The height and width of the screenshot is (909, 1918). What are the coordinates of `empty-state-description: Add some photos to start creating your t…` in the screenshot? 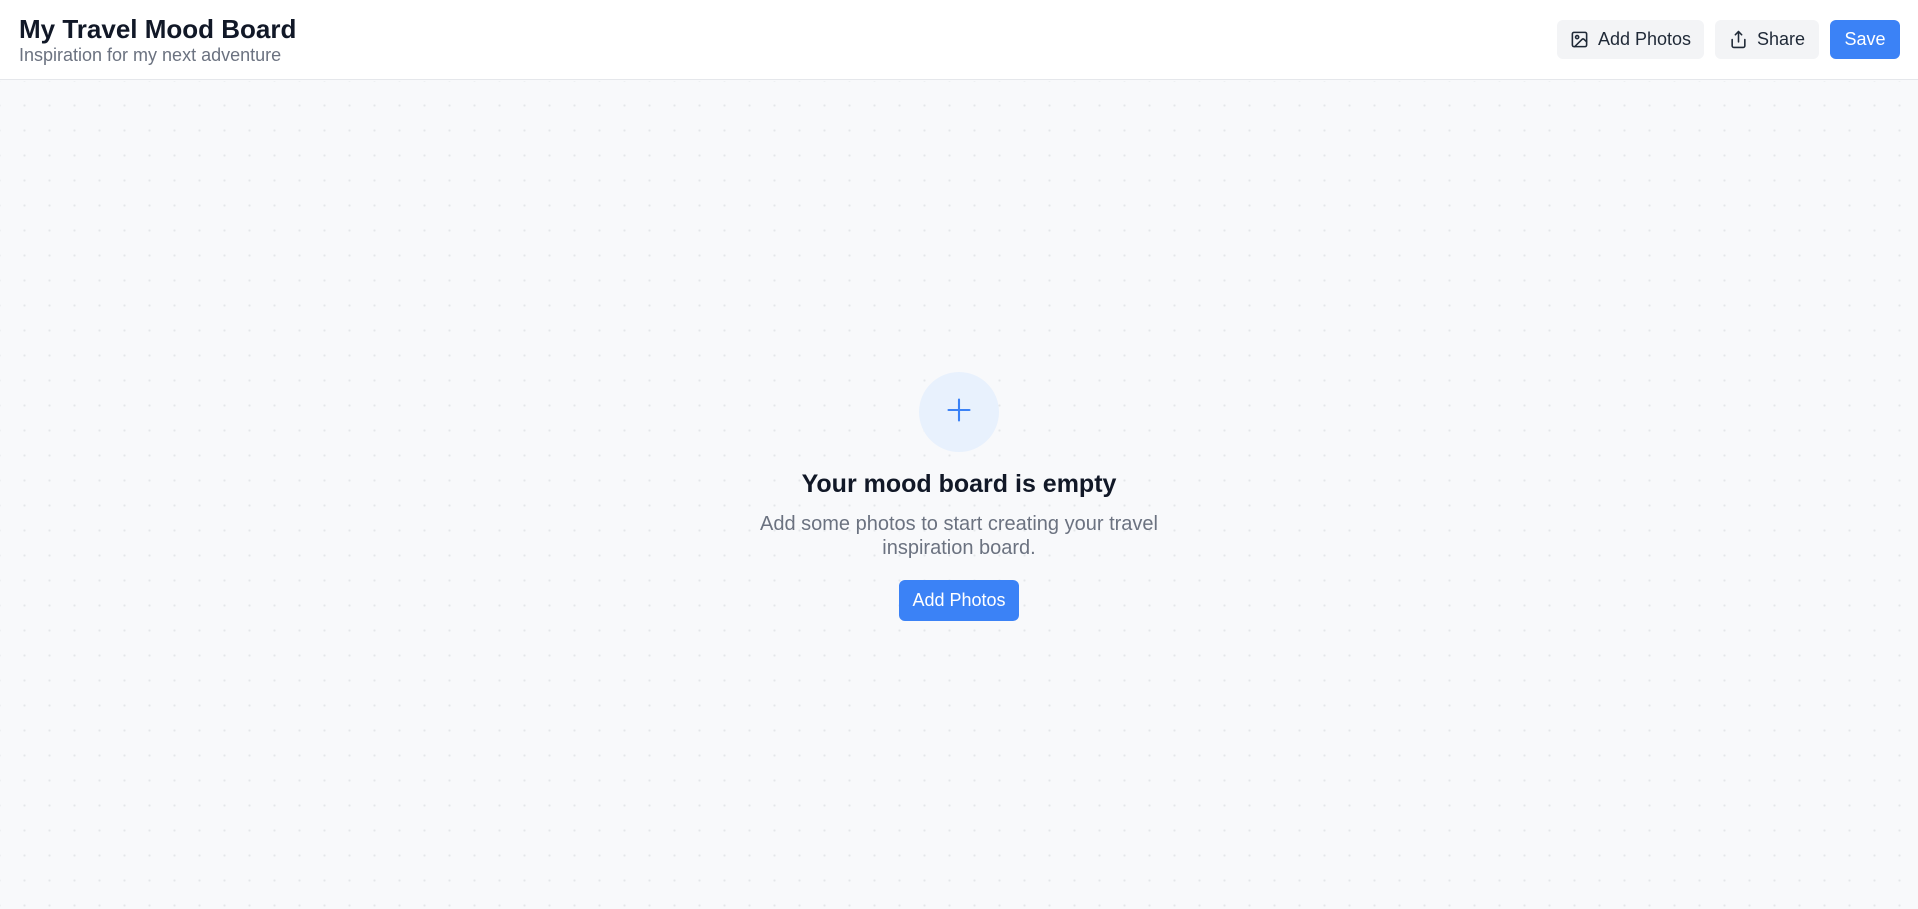 It's located at (959, 536).